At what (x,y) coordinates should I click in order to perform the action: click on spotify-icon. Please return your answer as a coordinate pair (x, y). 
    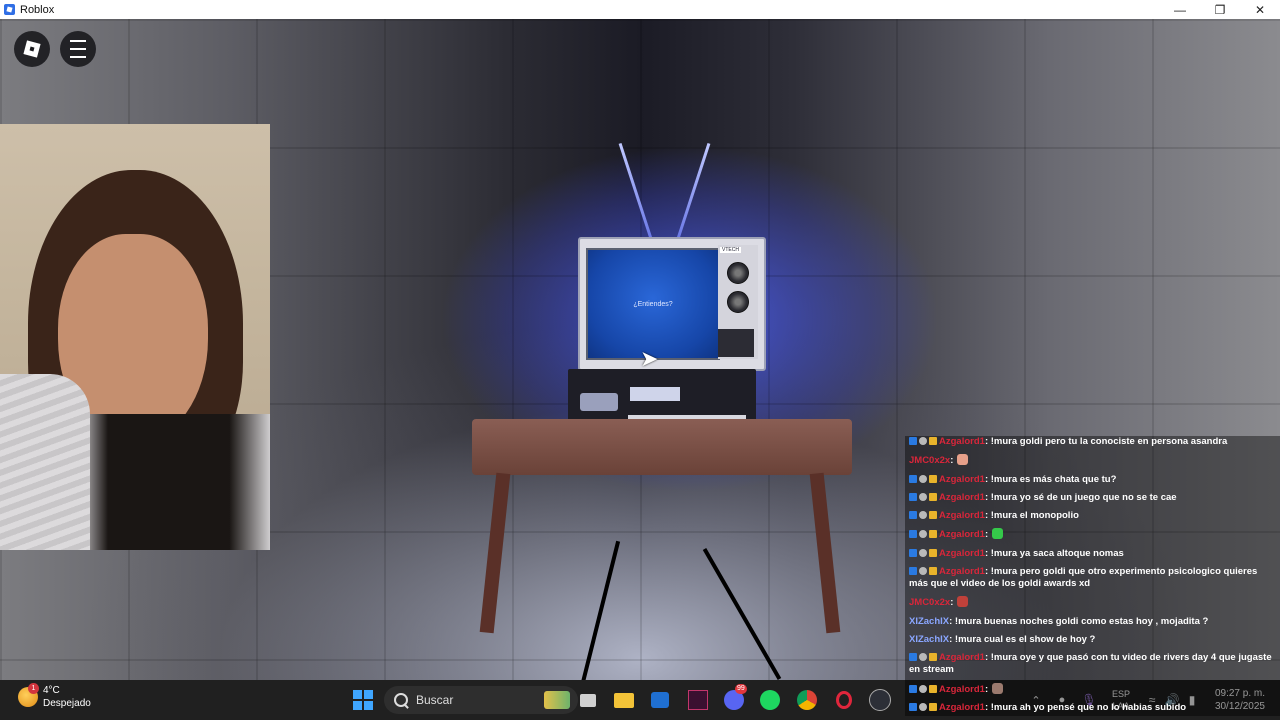
    Looking at the image, I should click on (770, 700).